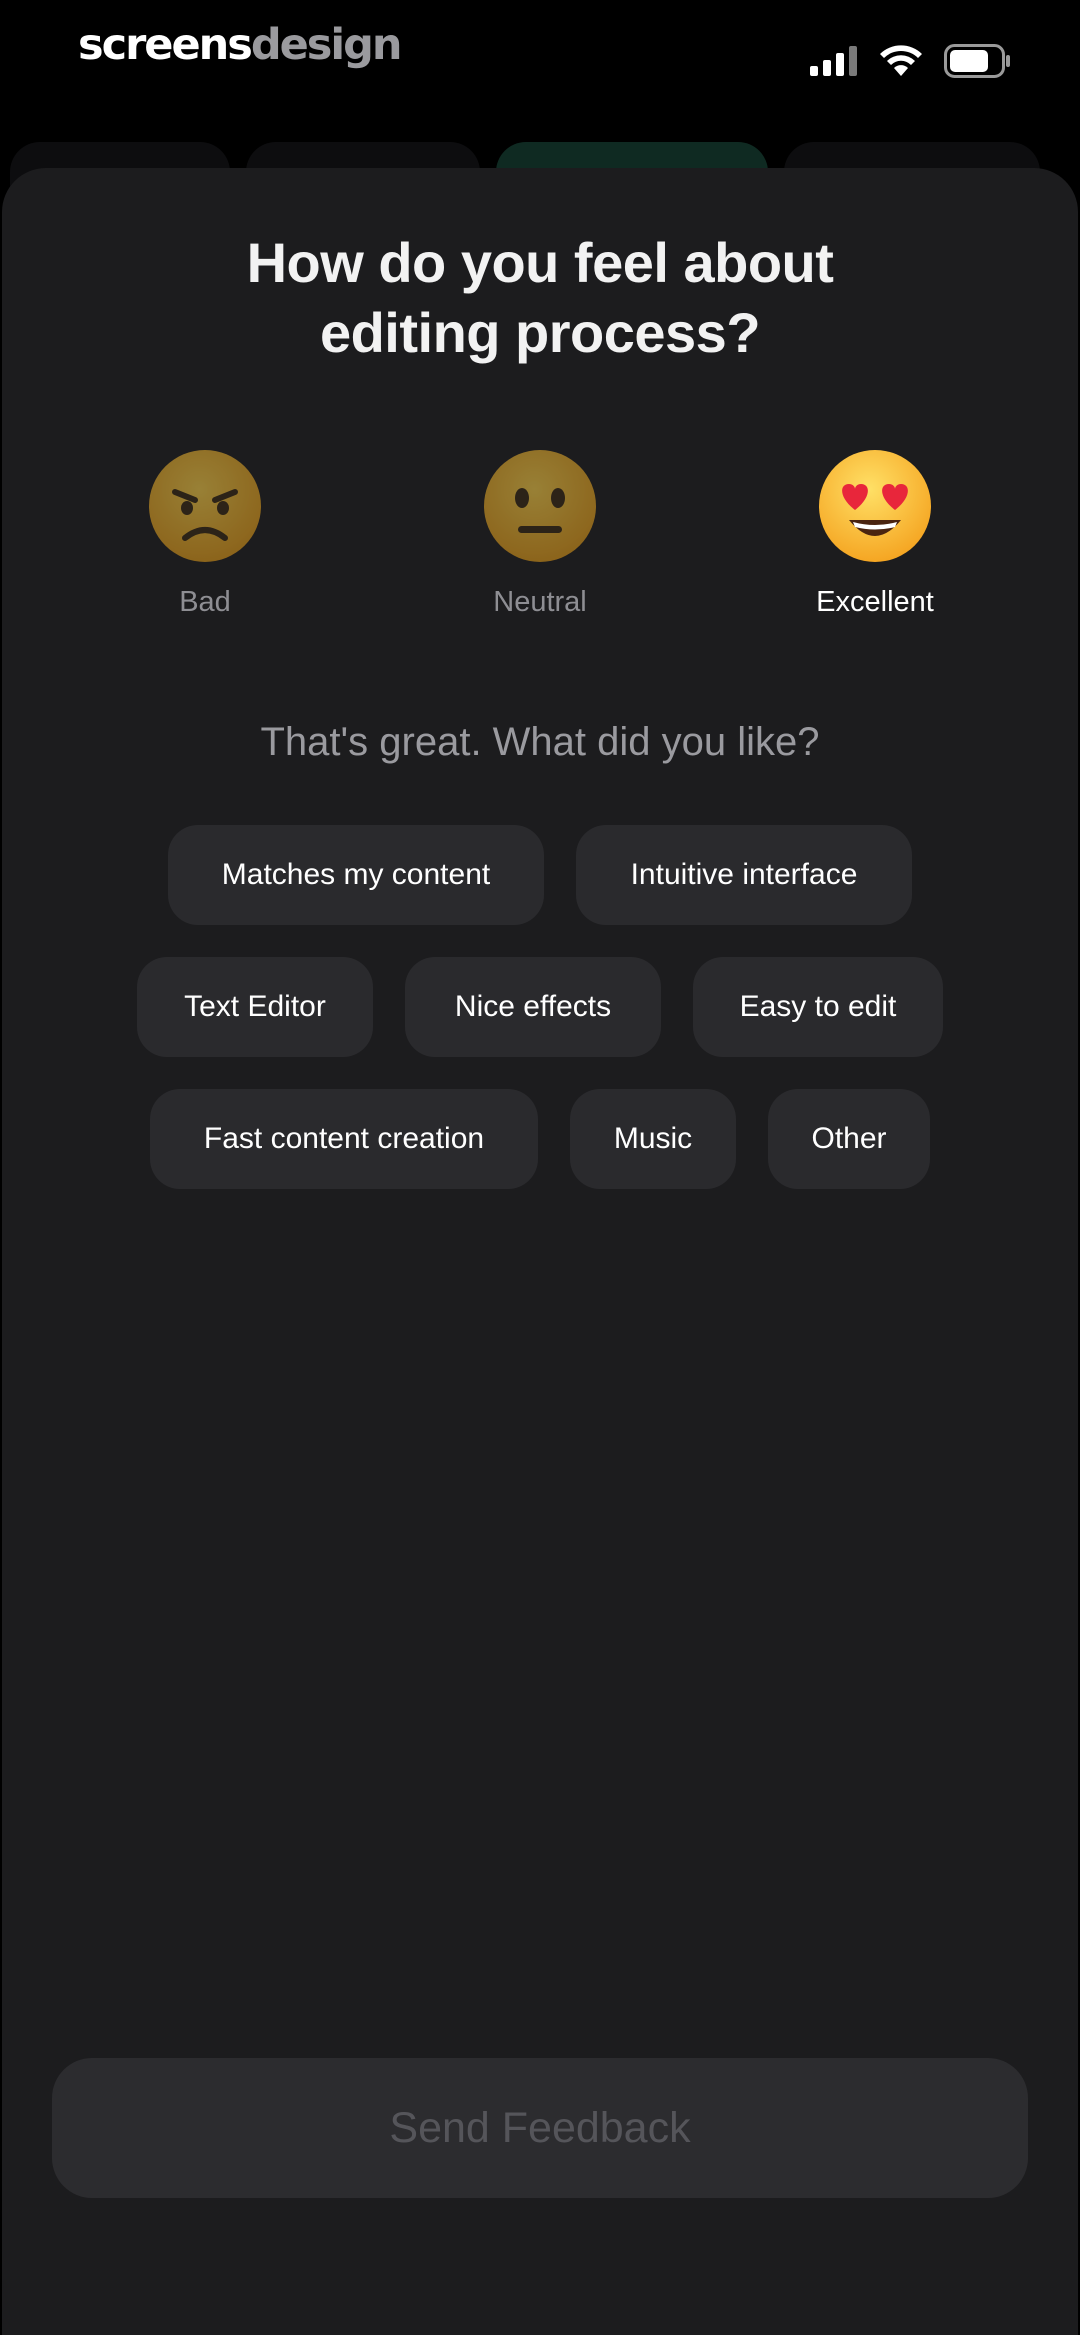 The width and height of the screenshot is (1080, 2335). I want to click on brand-watermark: screensdesign, so click(240, 45).